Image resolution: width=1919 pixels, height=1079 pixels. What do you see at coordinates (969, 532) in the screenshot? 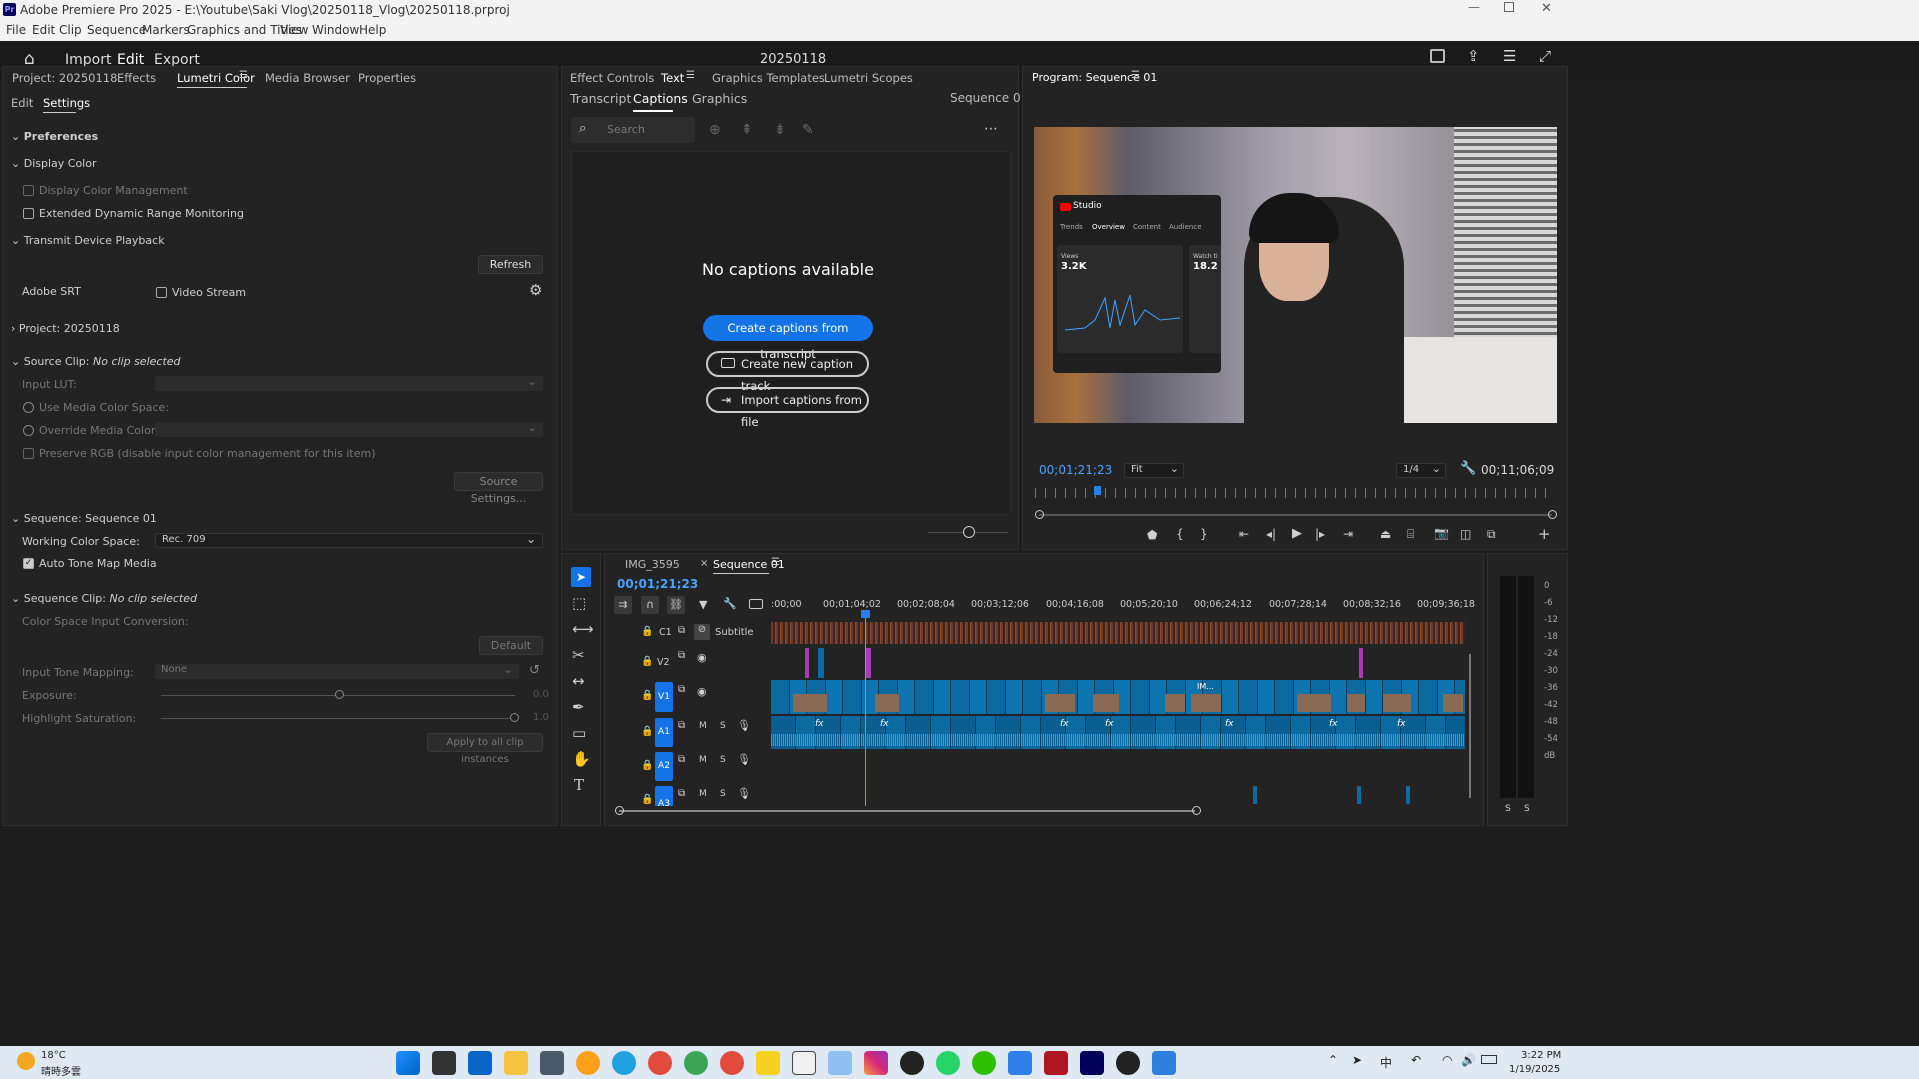
I see `zoom-slider-handle` at bounding box center [969, 532].